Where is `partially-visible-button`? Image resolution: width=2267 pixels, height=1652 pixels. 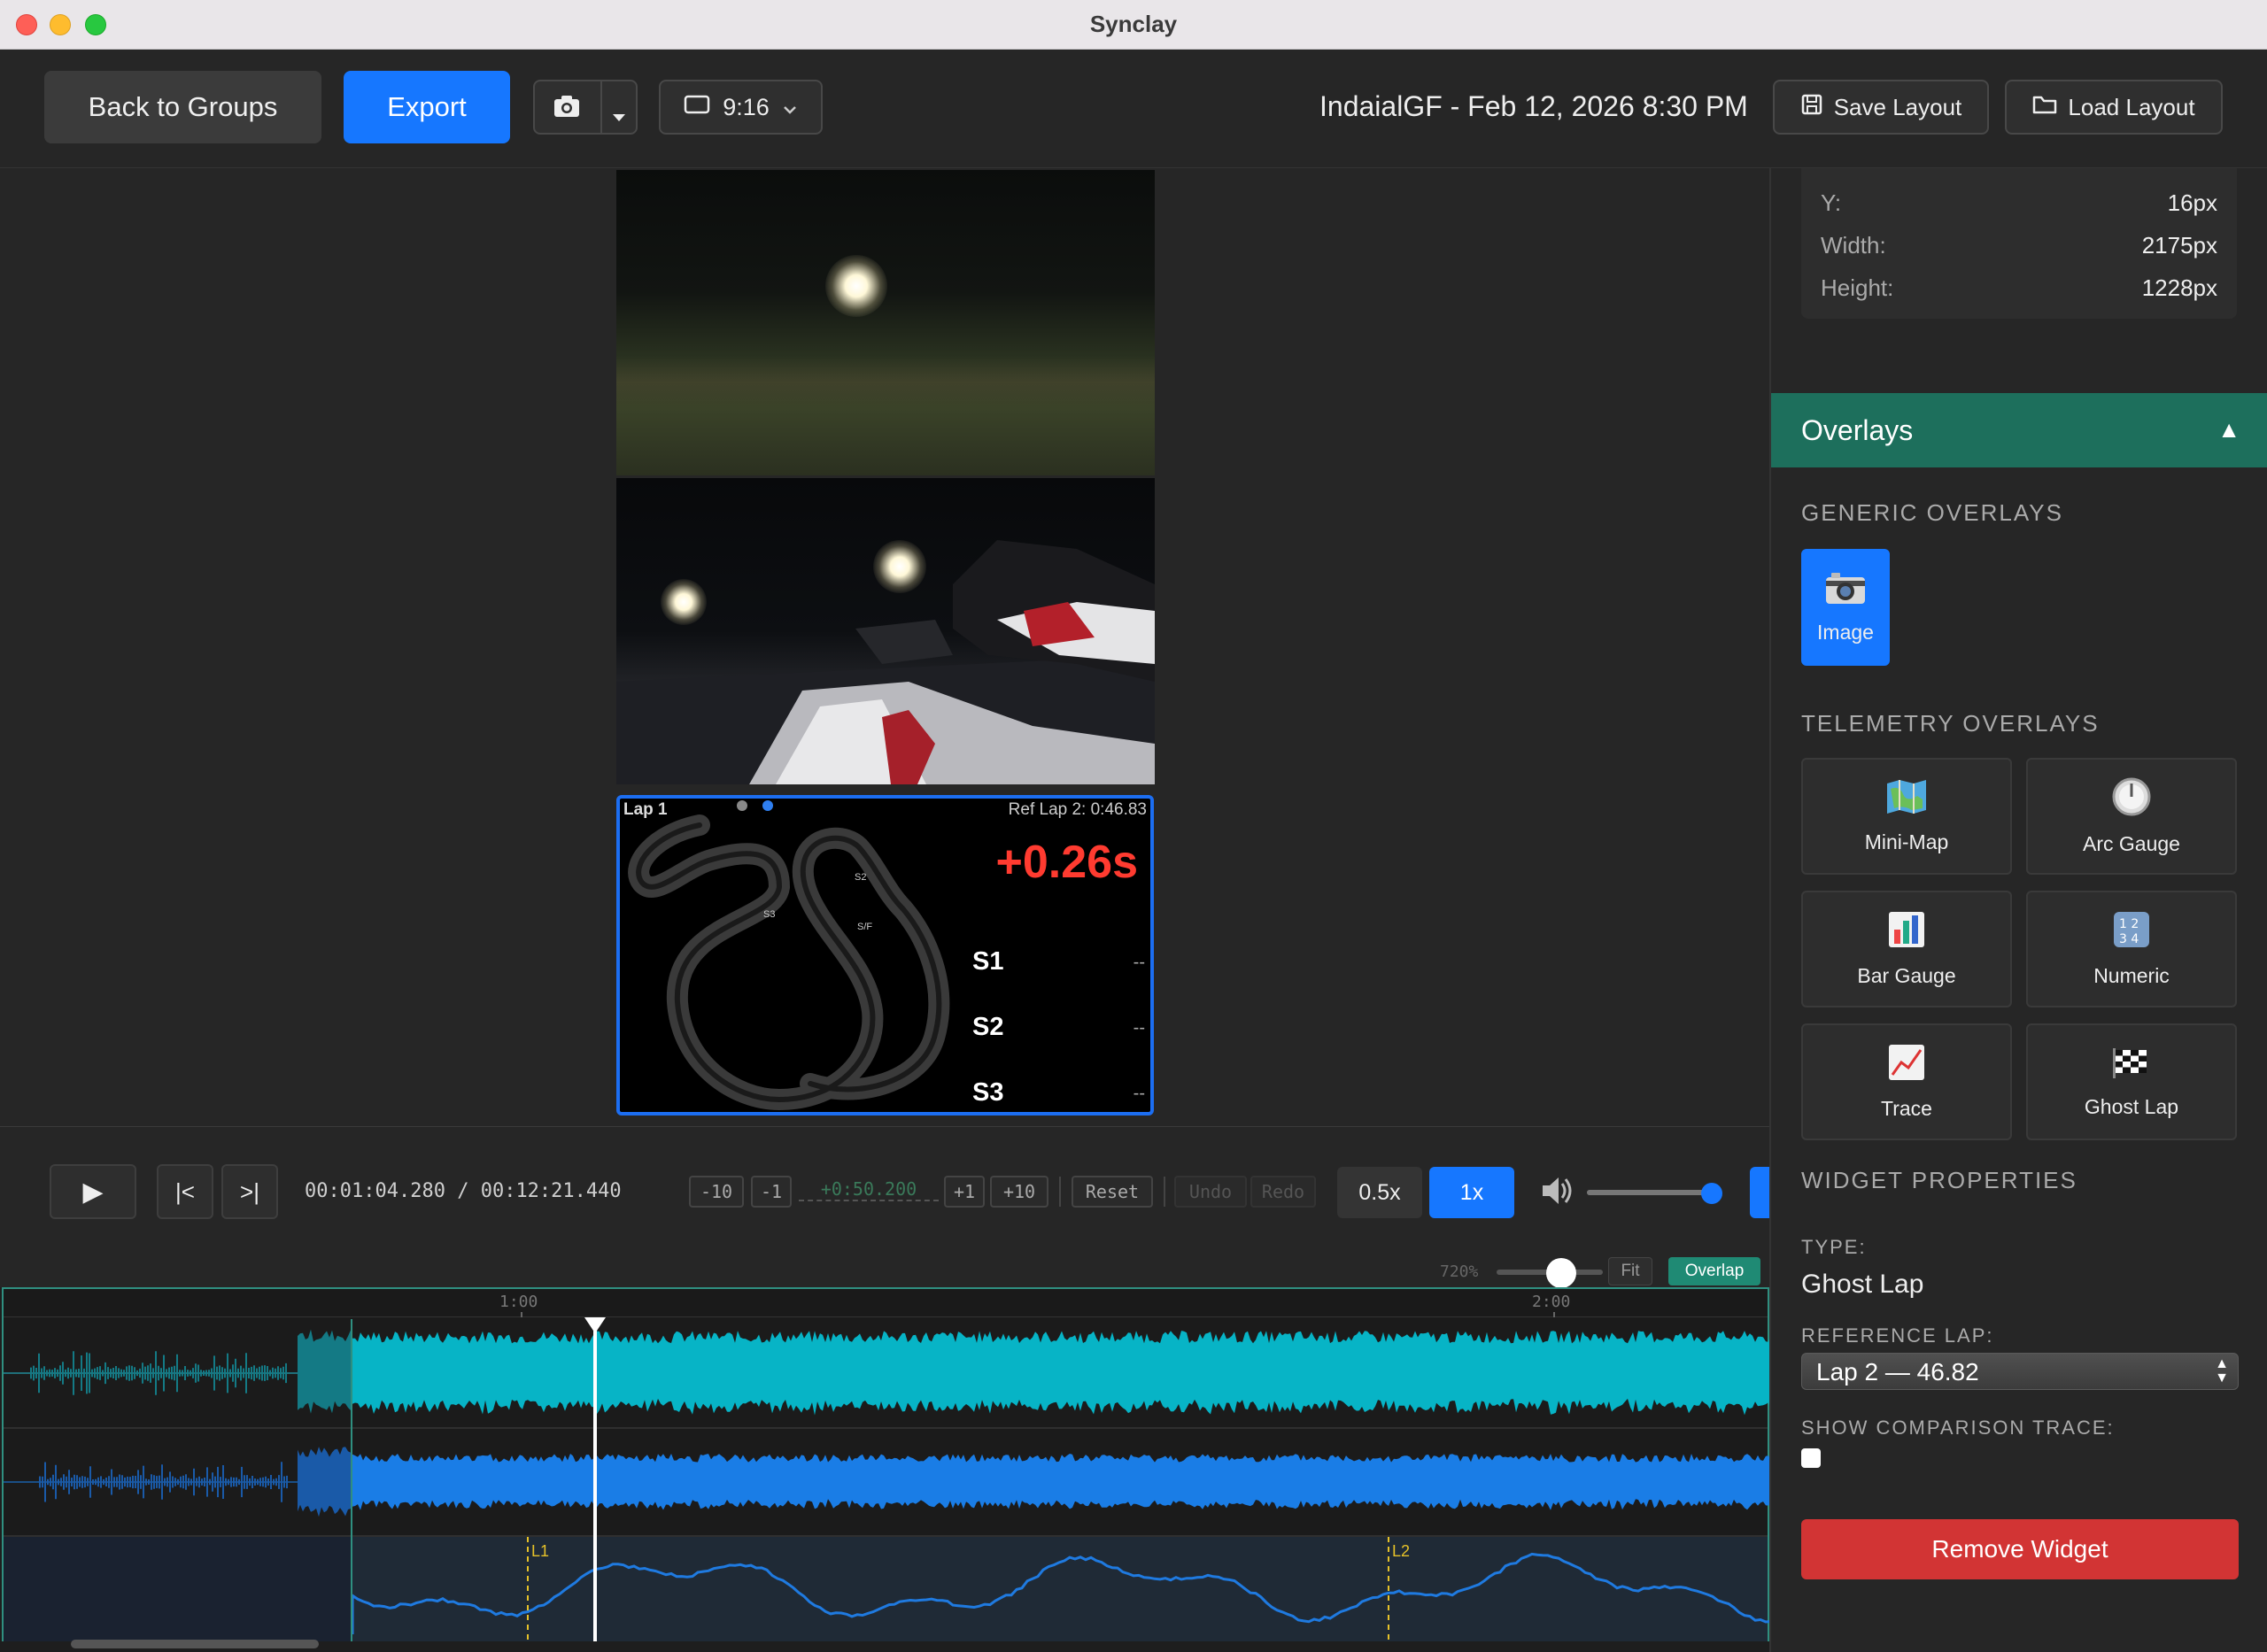
partially-visible-button is located at coordinates (1759, 1192).